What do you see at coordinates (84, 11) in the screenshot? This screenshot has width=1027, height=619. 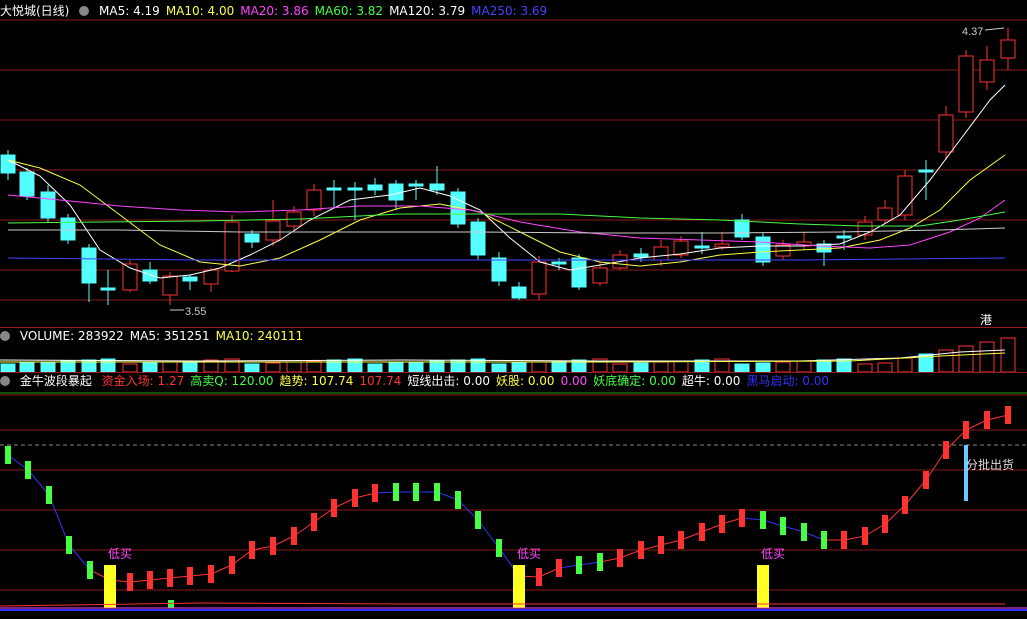 I see `settings-icon` at bounding box center [84, 11].